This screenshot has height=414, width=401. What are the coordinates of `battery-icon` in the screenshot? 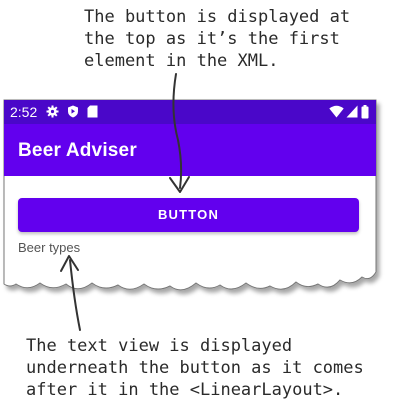 It's located at (365, 112).